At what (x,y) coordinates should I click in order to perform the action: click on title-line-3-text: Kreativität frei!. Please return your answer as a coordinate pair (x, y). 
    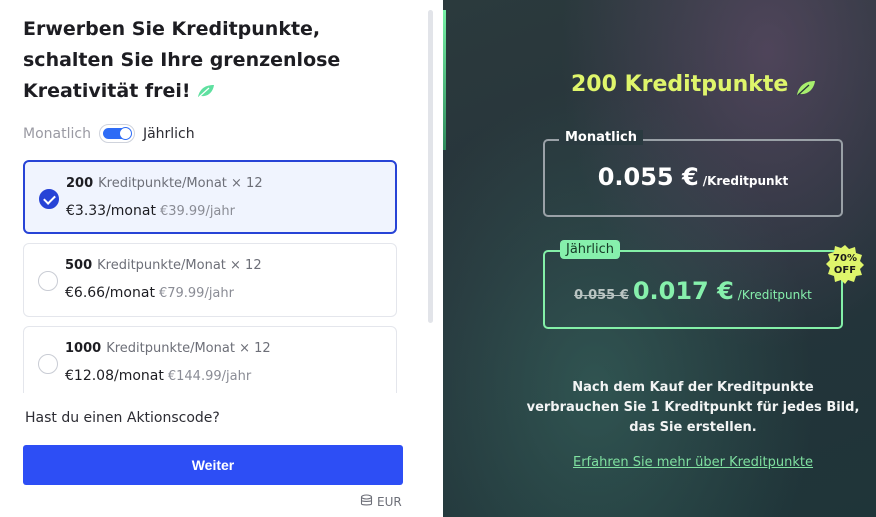
    Looking at the image, I should click on (107, 91).